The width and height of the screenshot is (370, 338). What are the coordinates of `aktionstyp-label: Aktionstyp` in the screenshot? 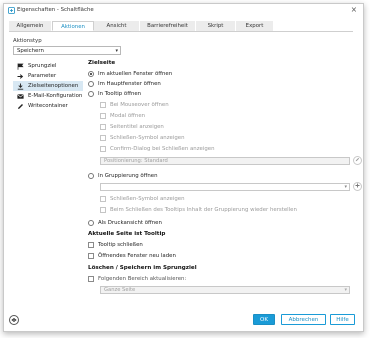 It's located at (27, 41).